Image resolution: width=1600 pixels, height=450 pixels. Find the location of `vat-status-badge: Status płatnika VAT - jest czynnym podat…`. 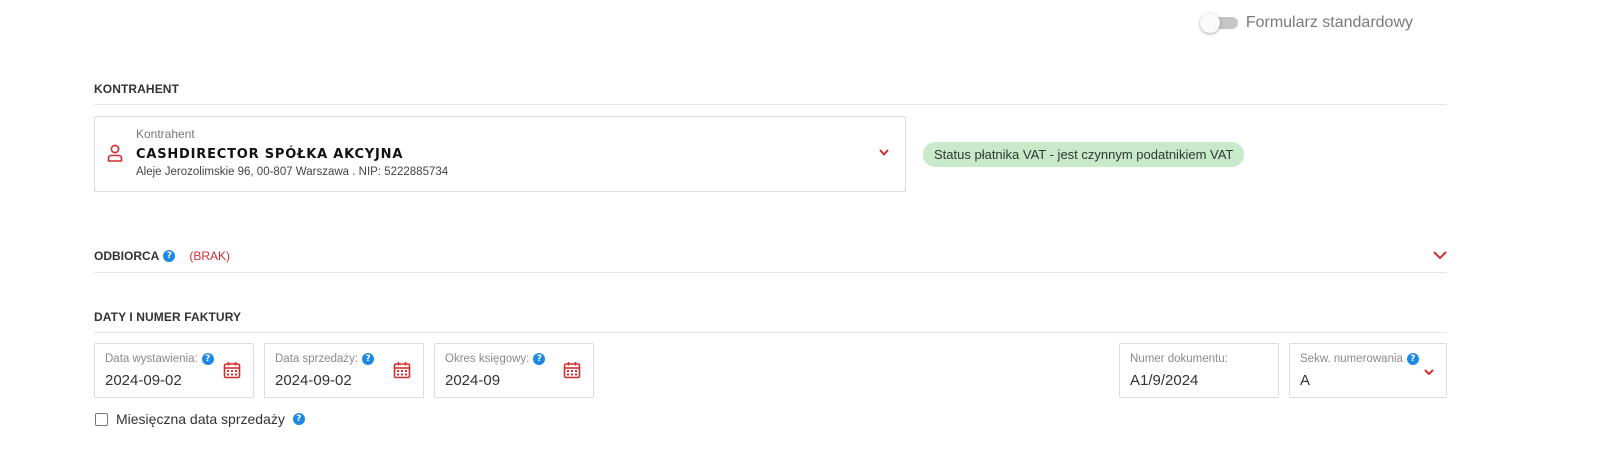

vat-status-badge: Status płatnika VAT - jest czynnym podat… is located at coordinates (1084, 154).